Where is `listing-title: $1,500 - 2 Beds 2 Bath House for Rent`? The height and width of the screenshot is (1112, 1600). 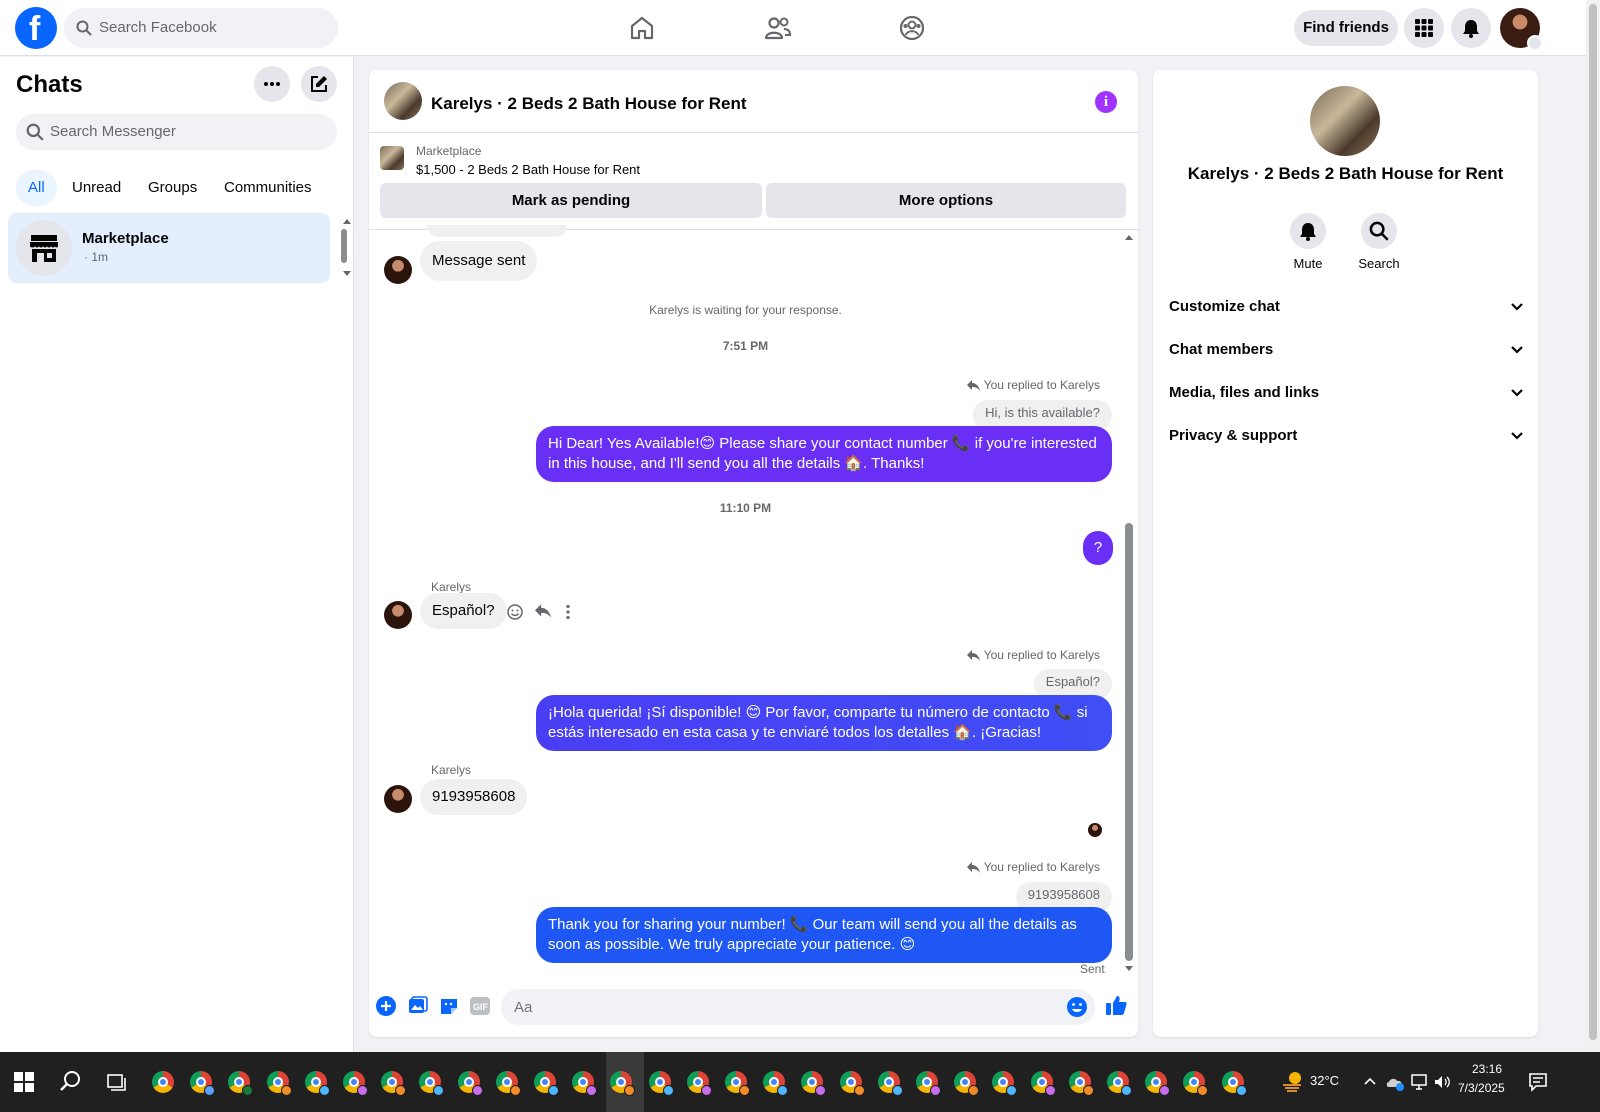
listing-title: $1,500 - 2 Beds 2 Bath House for Rent is located at coordinates (528, 169).